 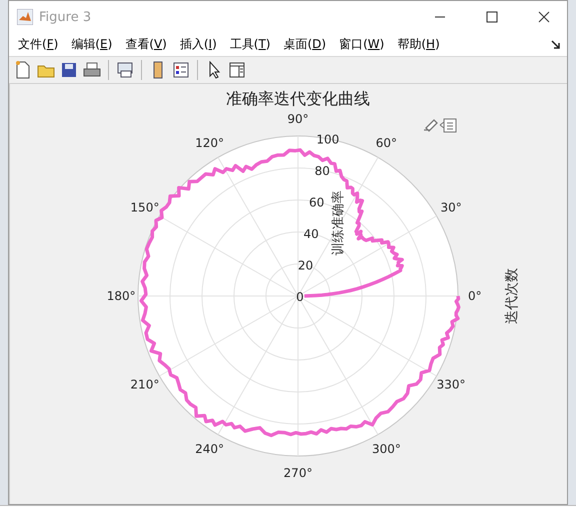 What do you see at coordinates (121, 296) in the screenshot?
I see `angle-tick-label: 180°` at bounding box center [121, 296].